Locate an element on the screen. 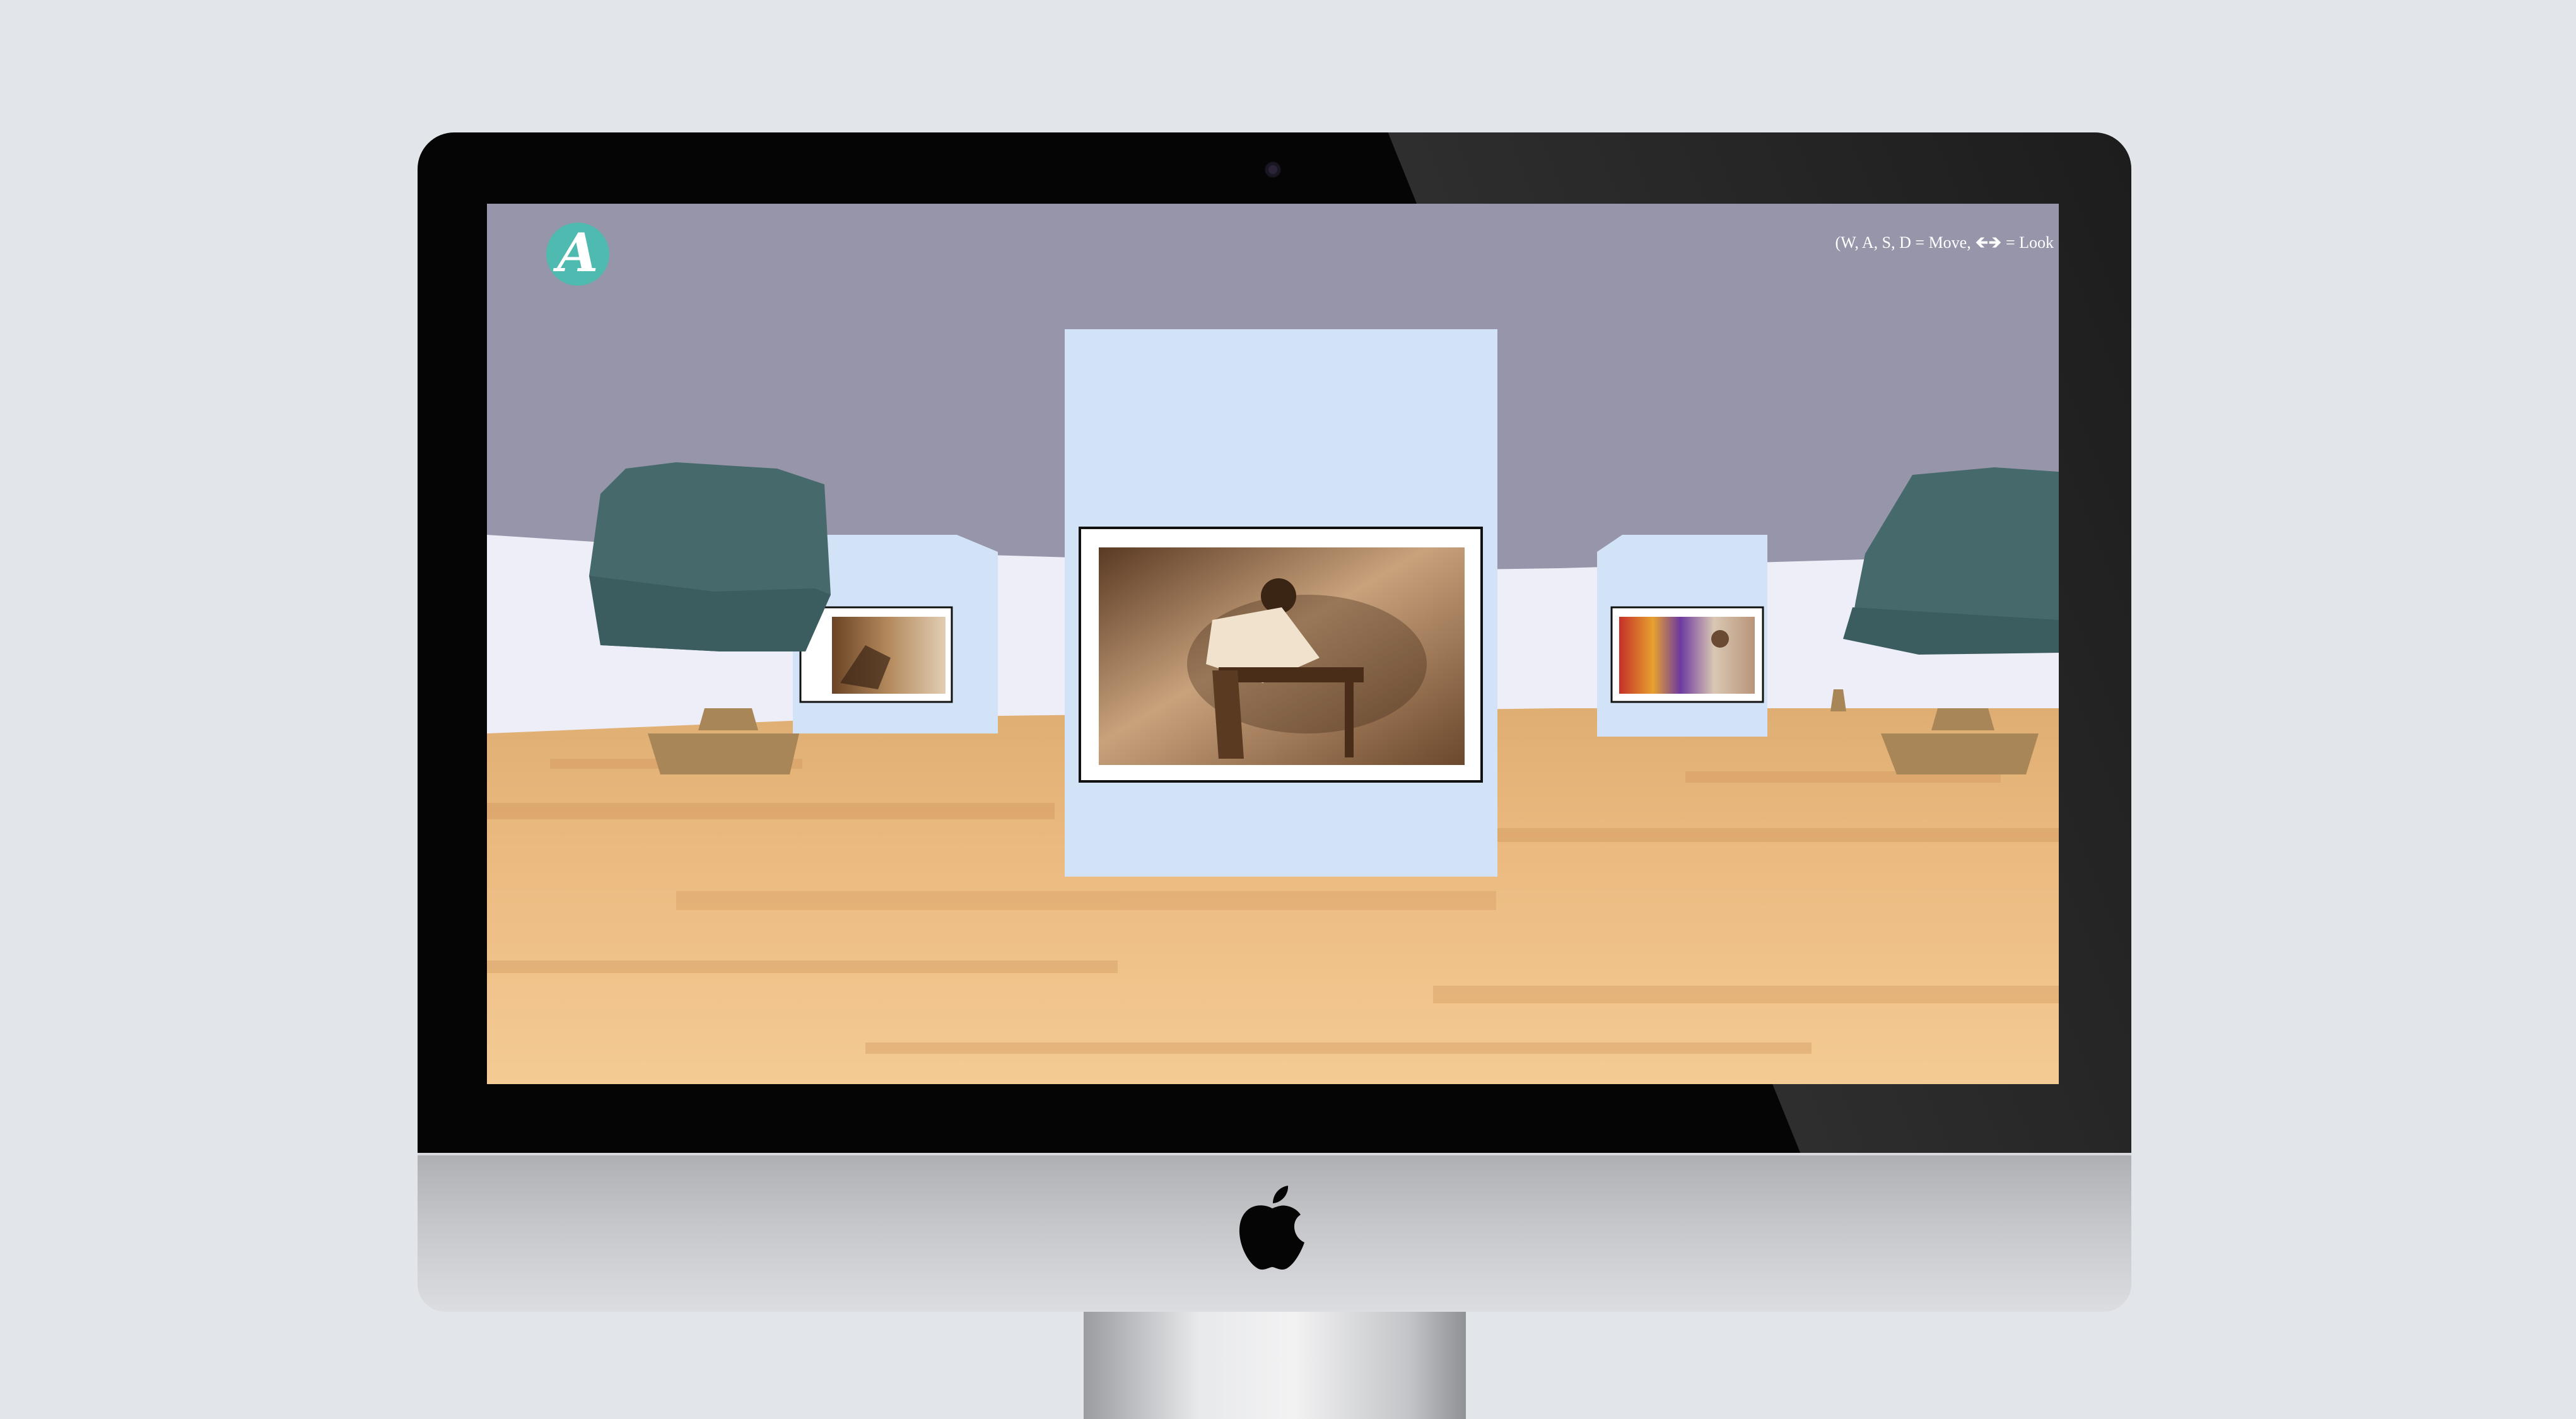  gallery-logo: A is located at coordinates (577, 255).